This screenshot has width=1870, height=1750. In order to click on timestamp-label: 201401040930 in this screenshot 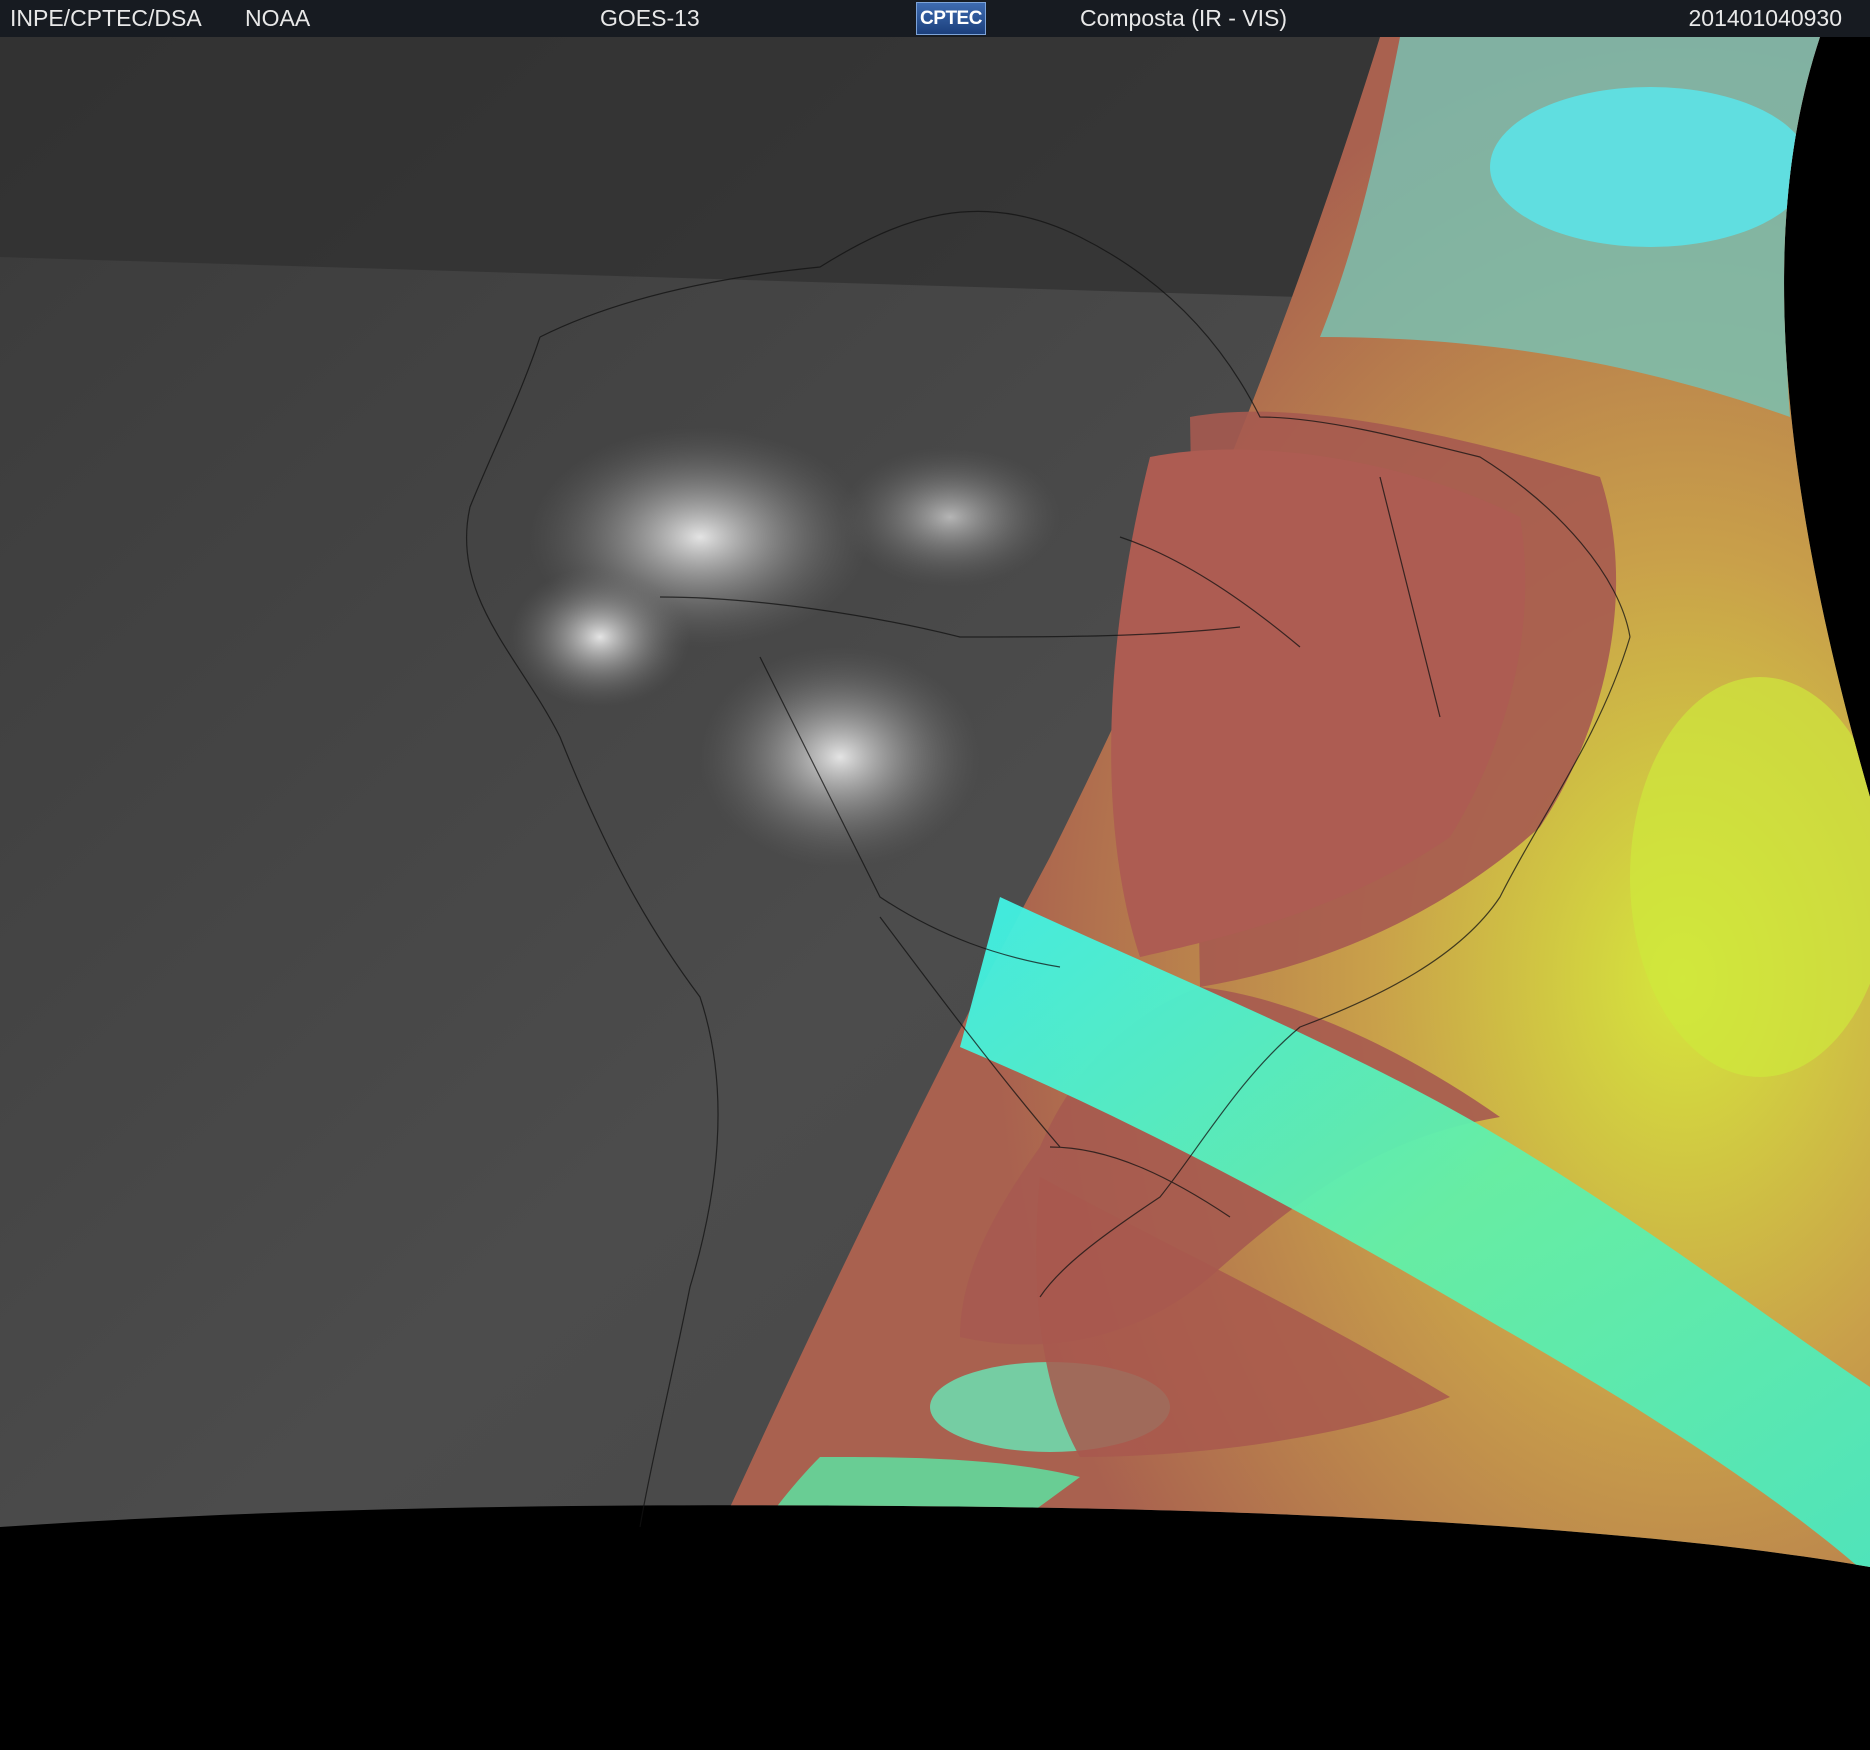, I will do `click(1765, 18)`.